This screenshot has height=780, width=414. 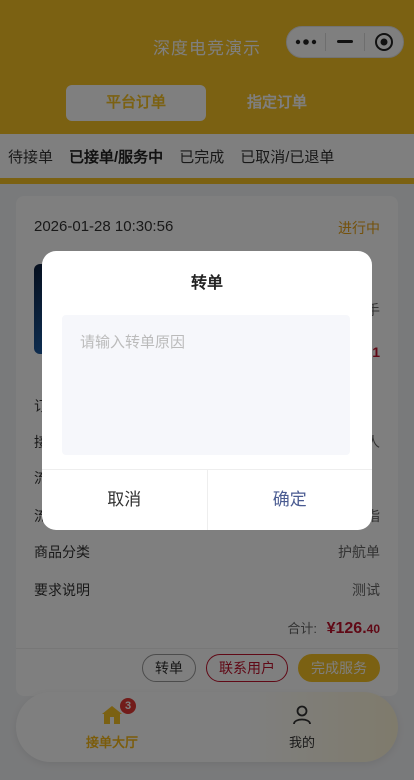 I want to click on dialog-footer: 取消 确定, so click(x=207, y=499).